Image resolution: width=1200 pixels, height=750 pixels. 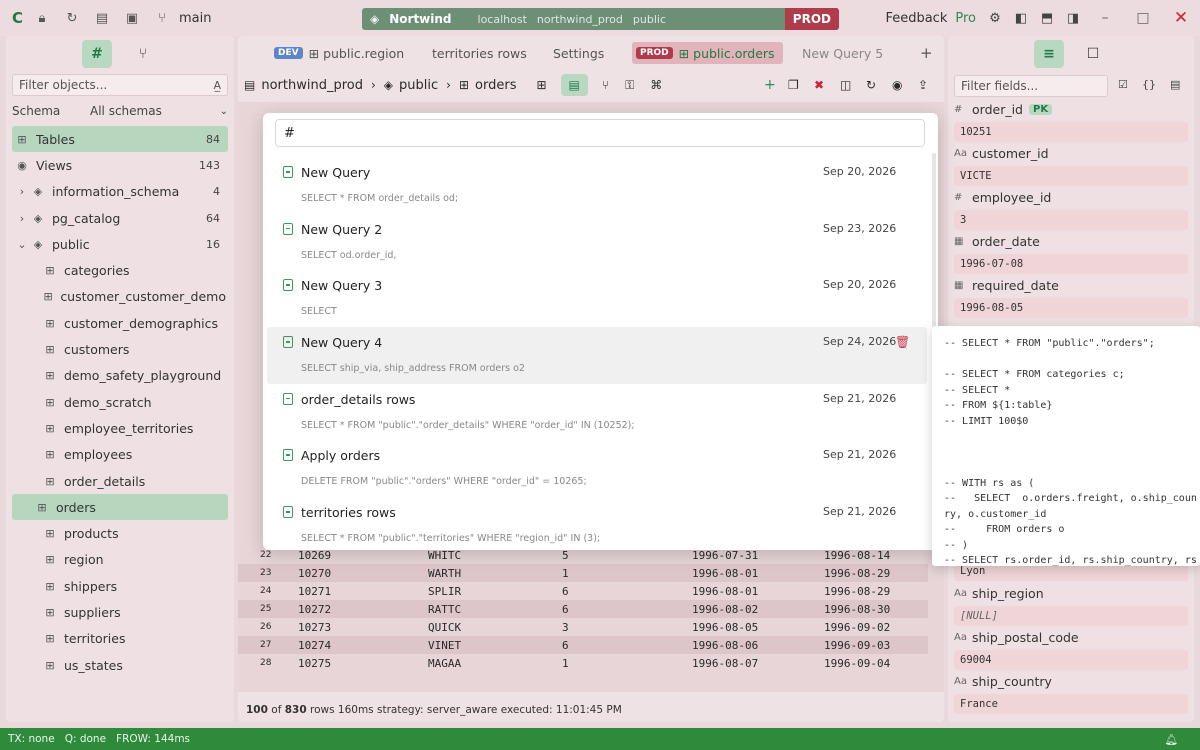 I want to click on cell-id: 10272, so click(x=314, y=609).